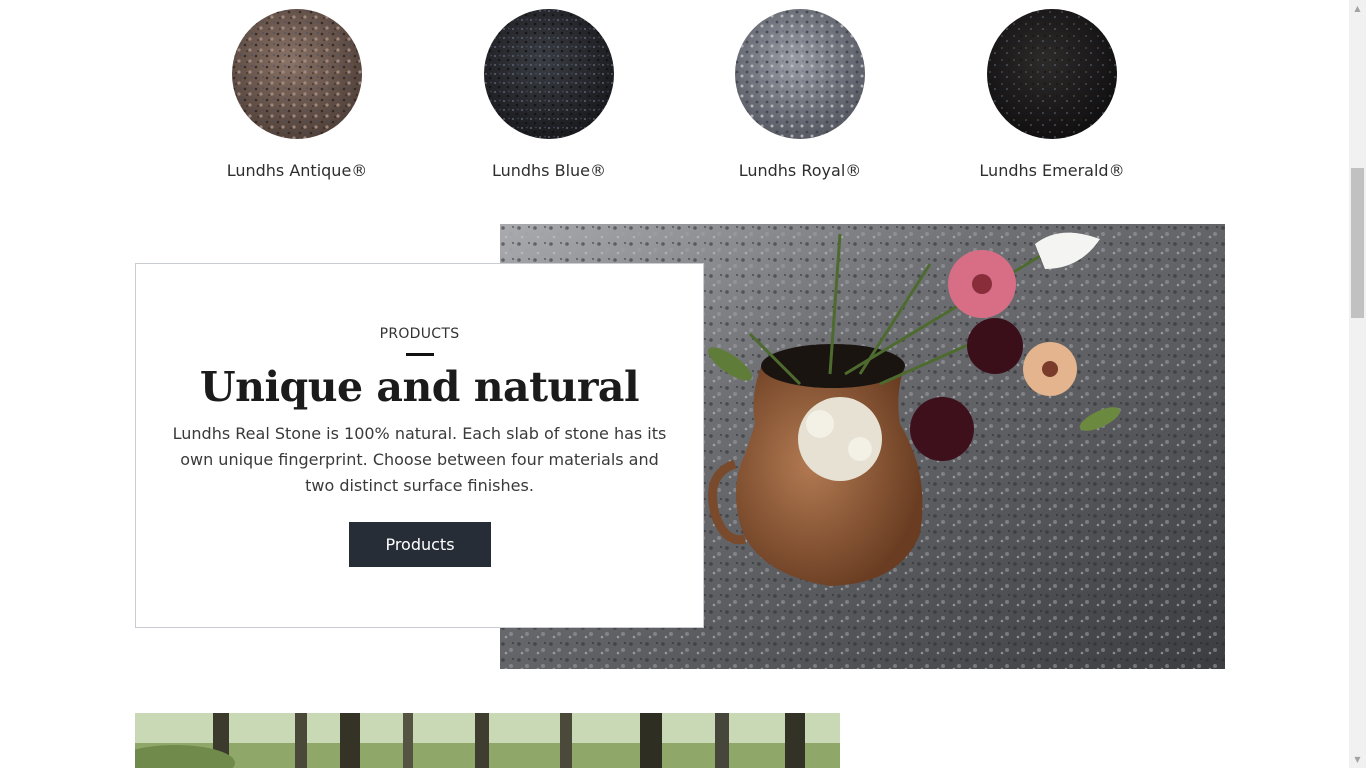 This screenshot has width=1366, height=768. Describe the element at coordinates (1357, 243) in the screenshot. I see `scrollbar-thumb` at that location.